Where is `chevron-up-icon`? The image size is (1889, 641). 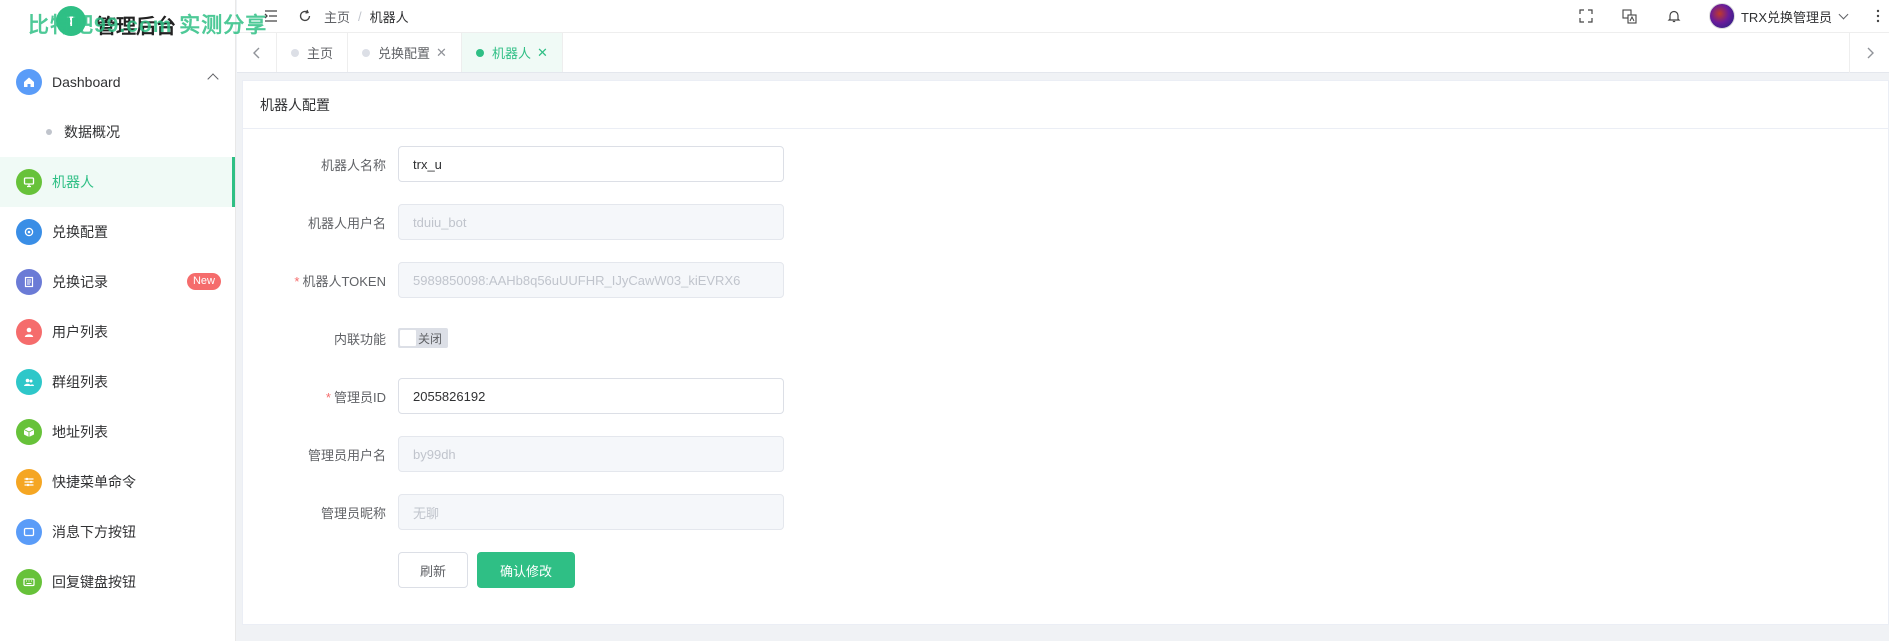 chevron-up-icon is located at coordinates (213, 79).